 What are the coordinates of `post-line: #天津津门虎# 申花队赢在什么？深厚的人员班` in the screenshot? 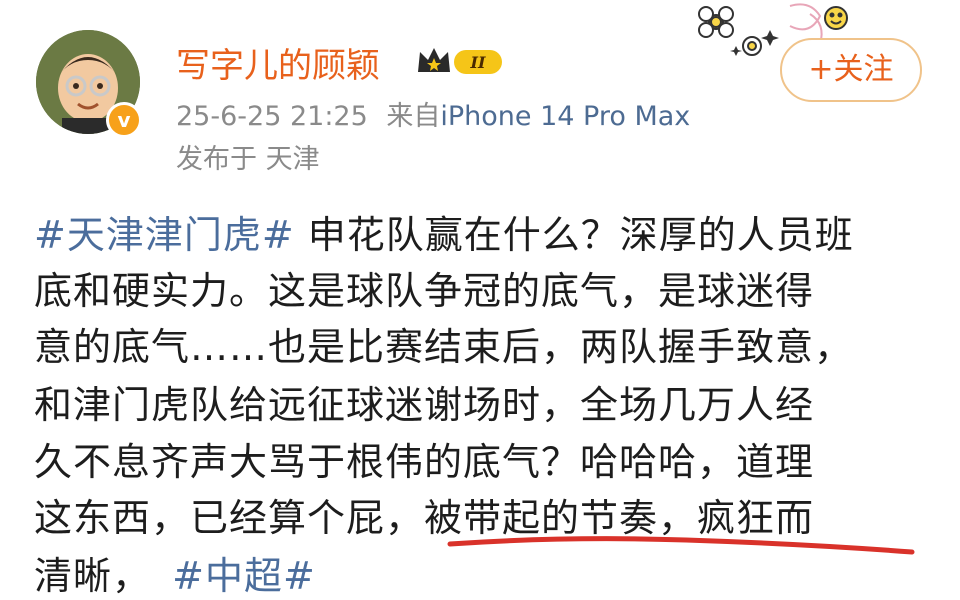 It's located at (444, 231).